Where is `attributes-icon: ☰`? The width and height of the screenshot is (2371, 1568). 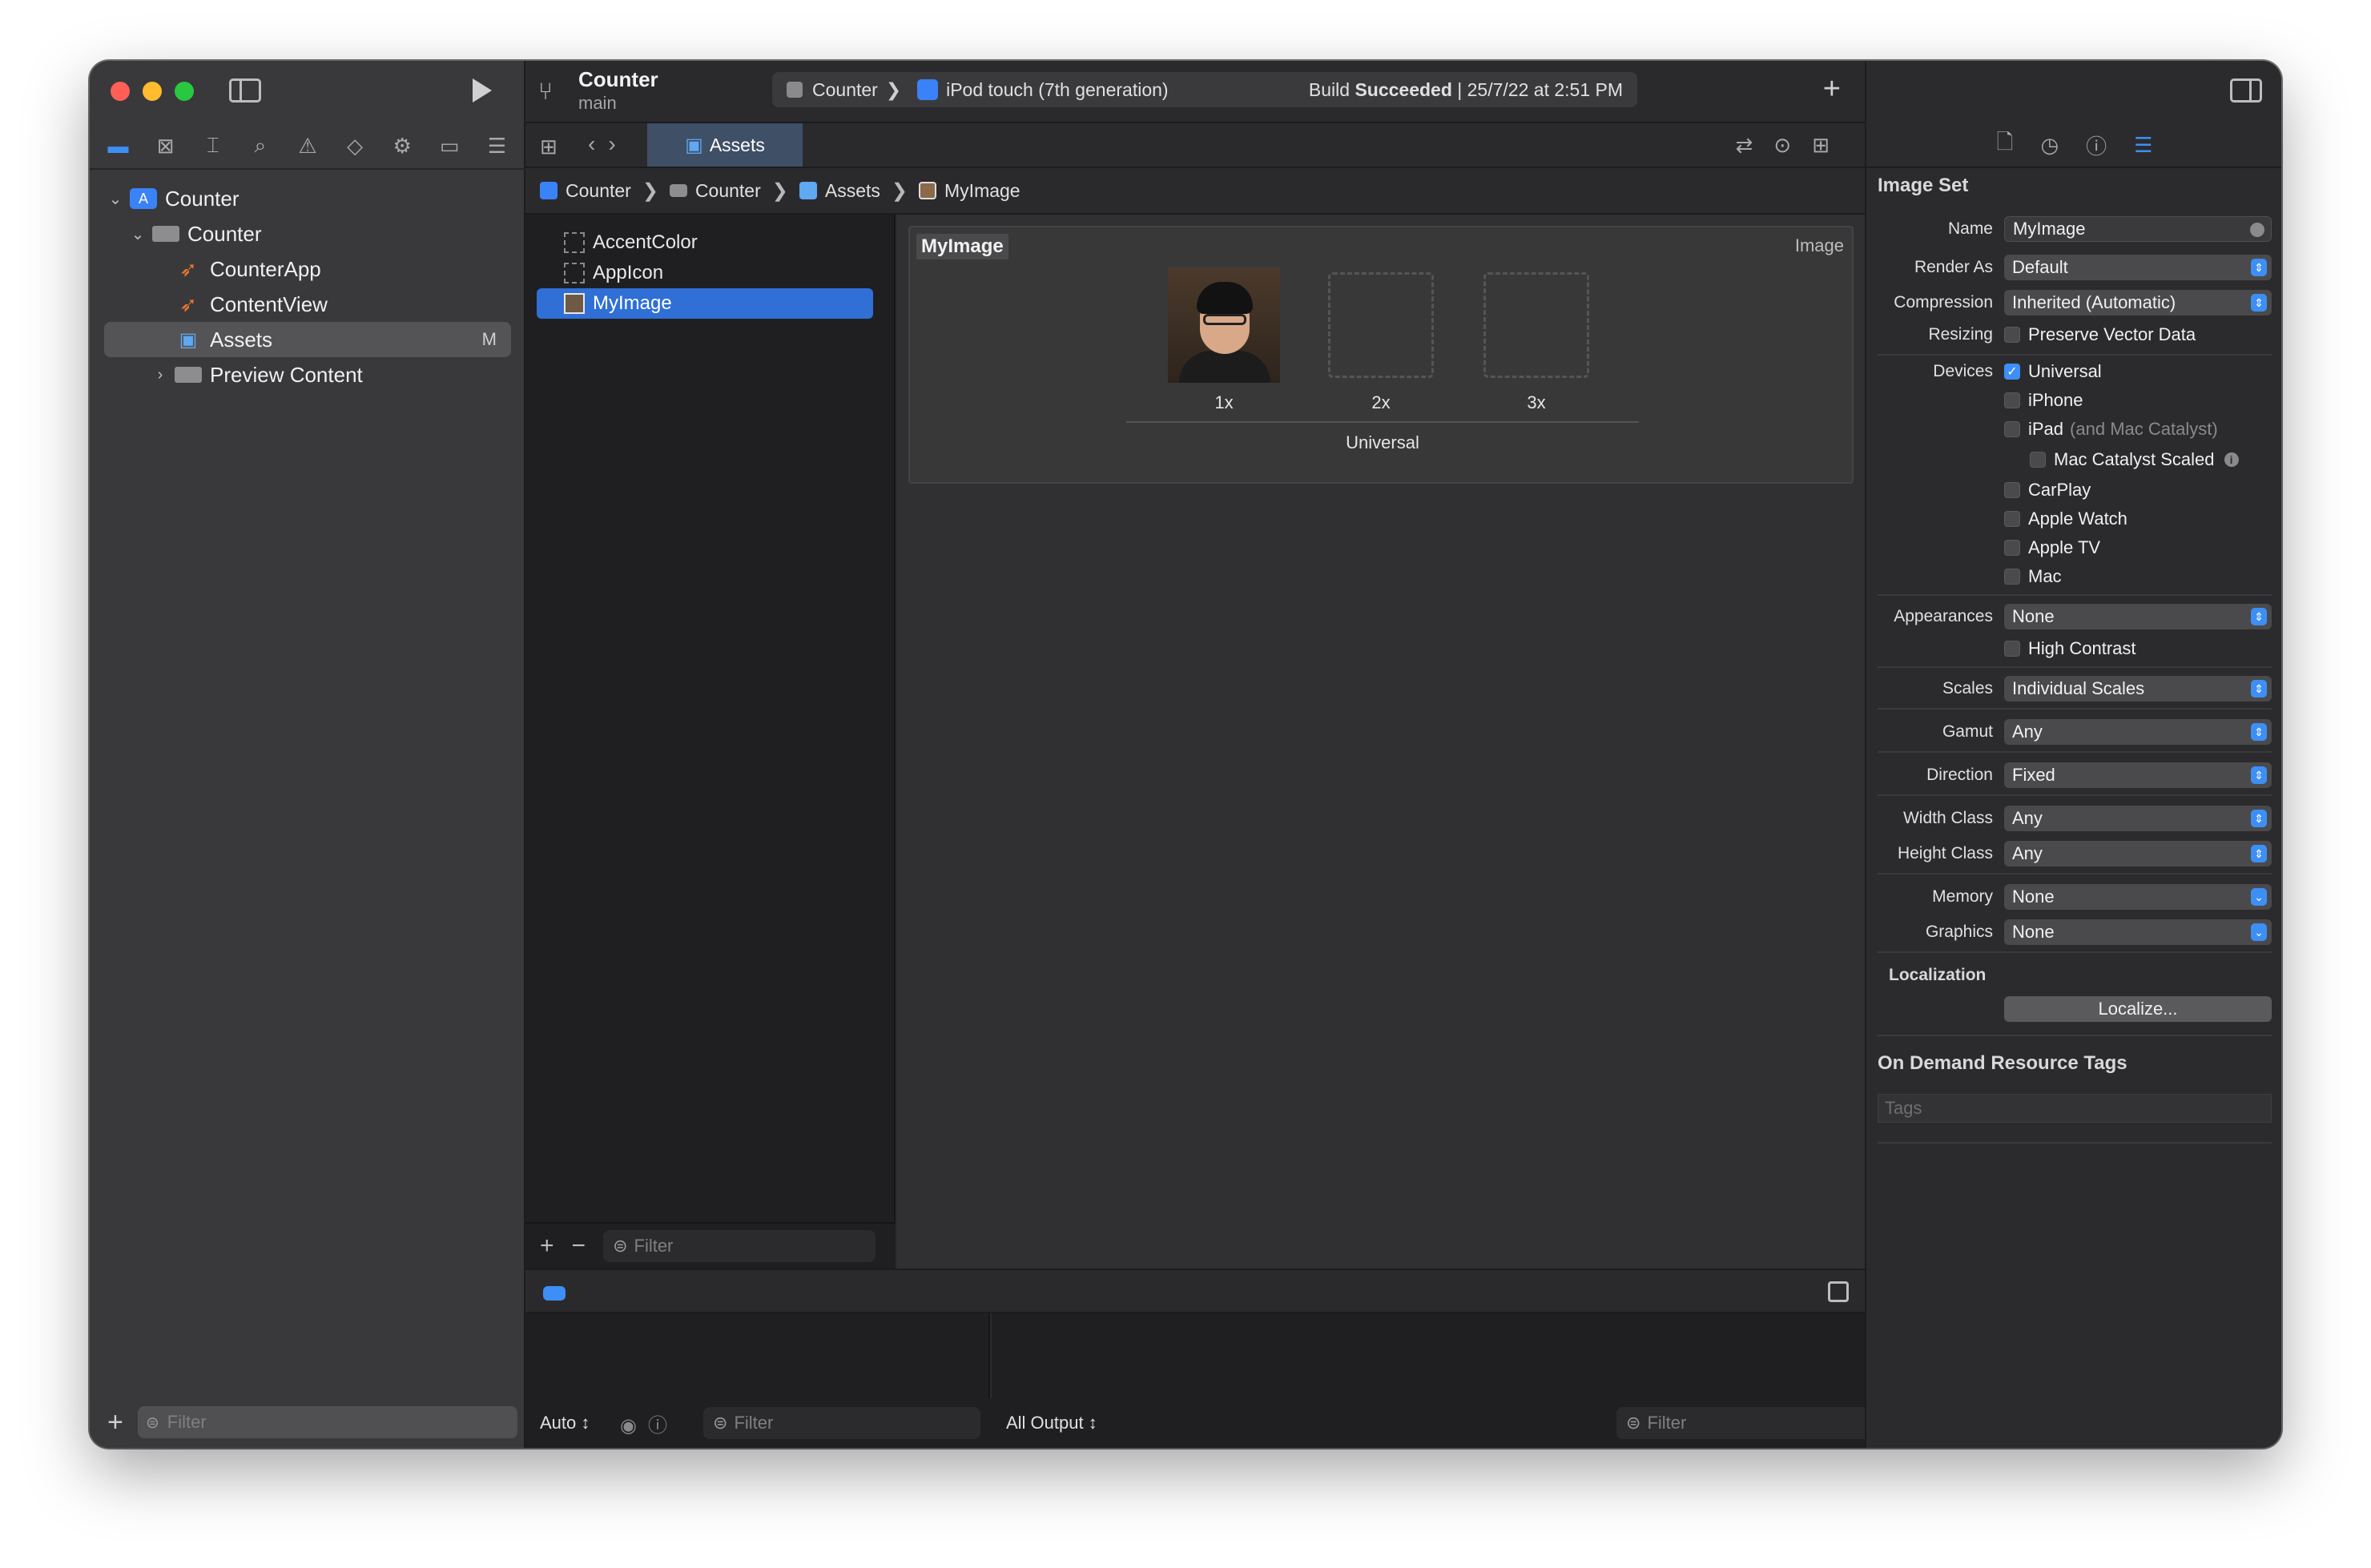 attributes-icon: ☰ is located at coordinates (2143, 146).